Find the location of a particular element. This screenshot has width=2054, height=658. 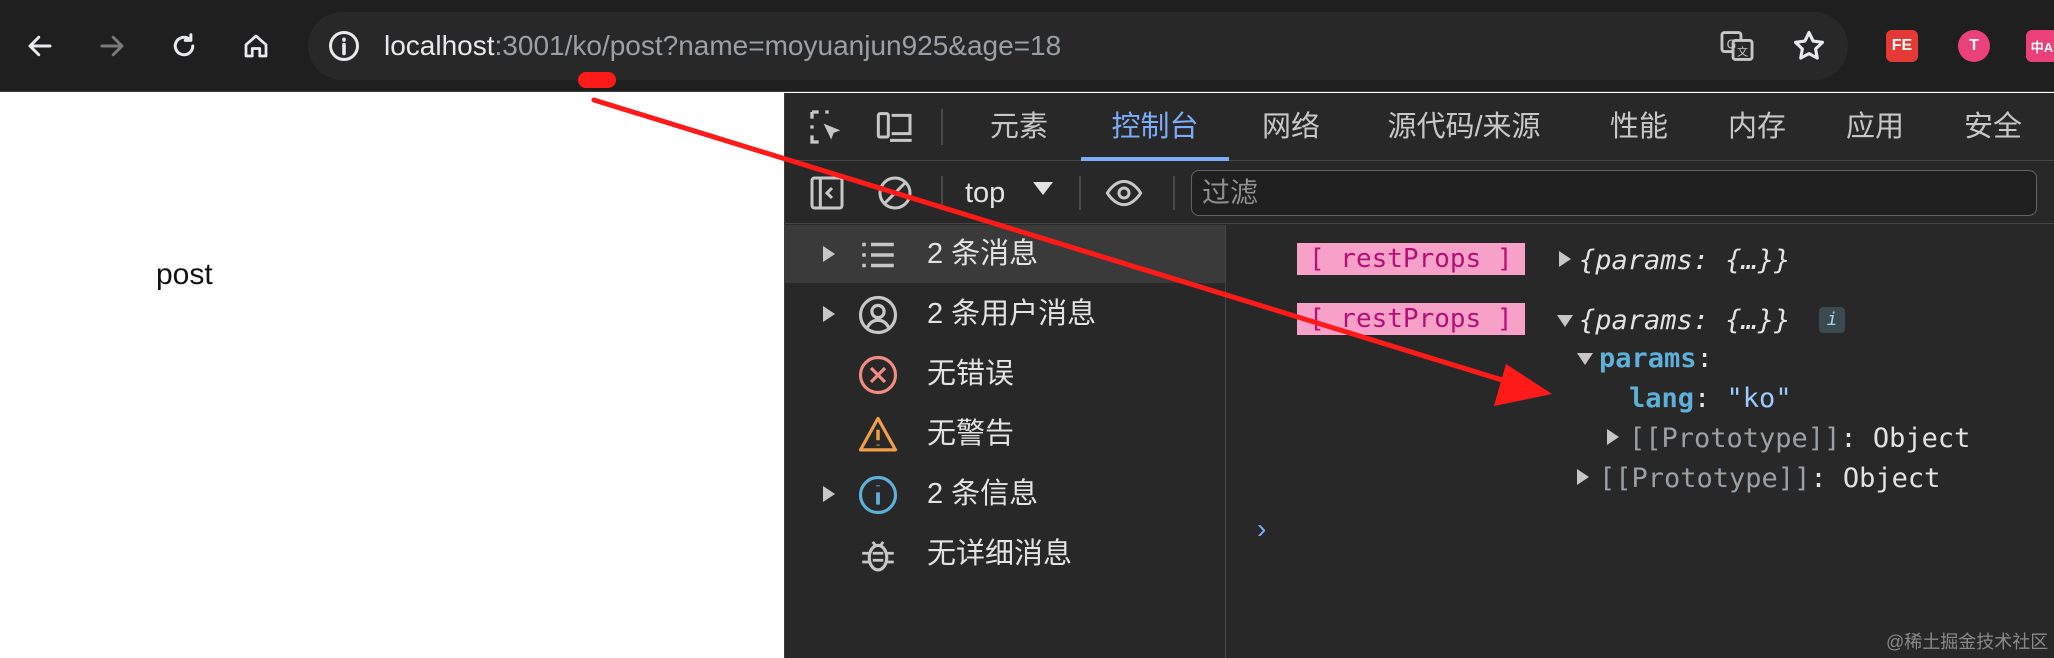

sidebar-item-warnings: 无警告 is located at coordinates (1005, 434).